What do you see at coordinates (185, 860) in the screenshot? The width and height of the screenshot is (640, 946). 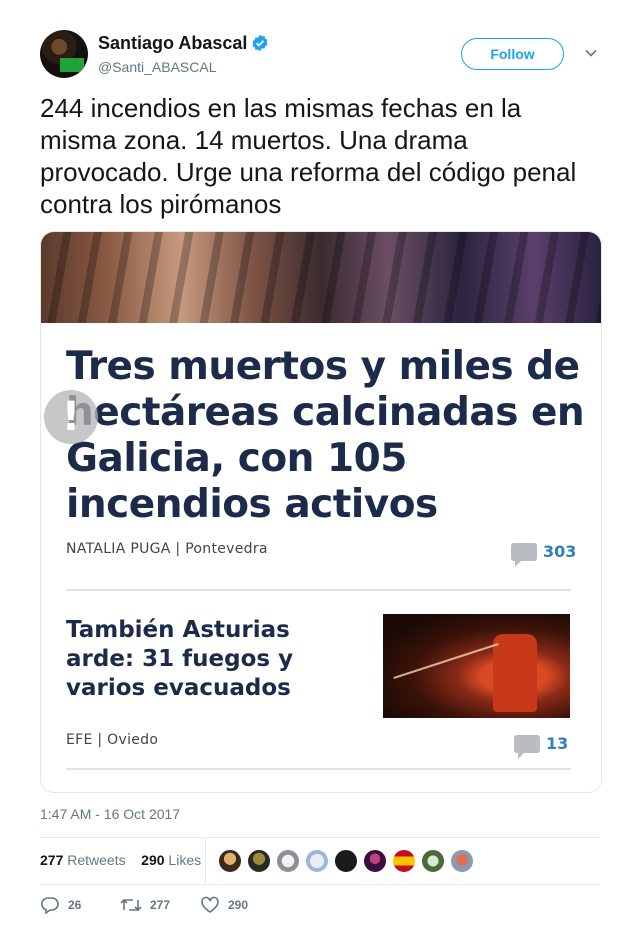 I see `likes-label: Likes` at bounding box center [185, 860].